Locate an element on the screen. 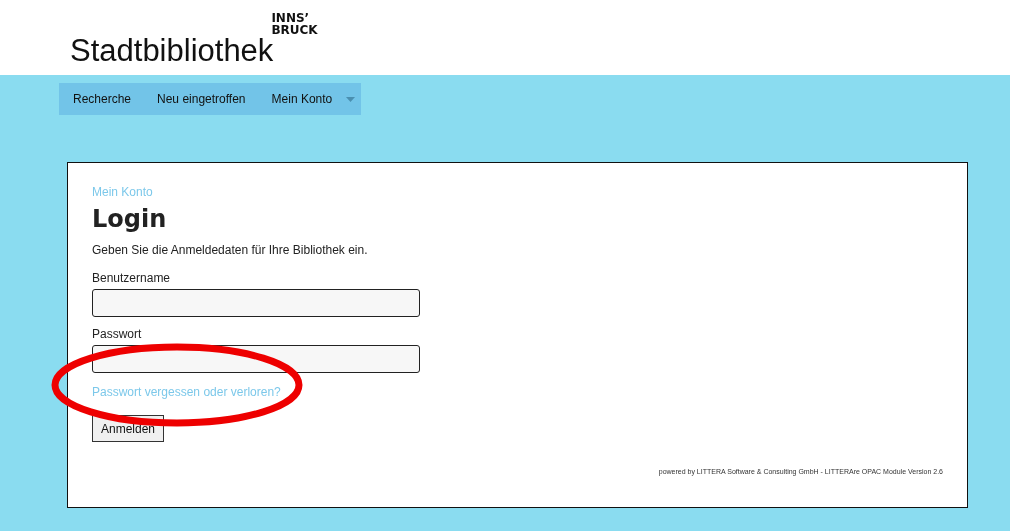  intro-text: Geben Sie die Anmeldedaten für Ihre Bibliothek ein. is located at coordinates (230, 250).